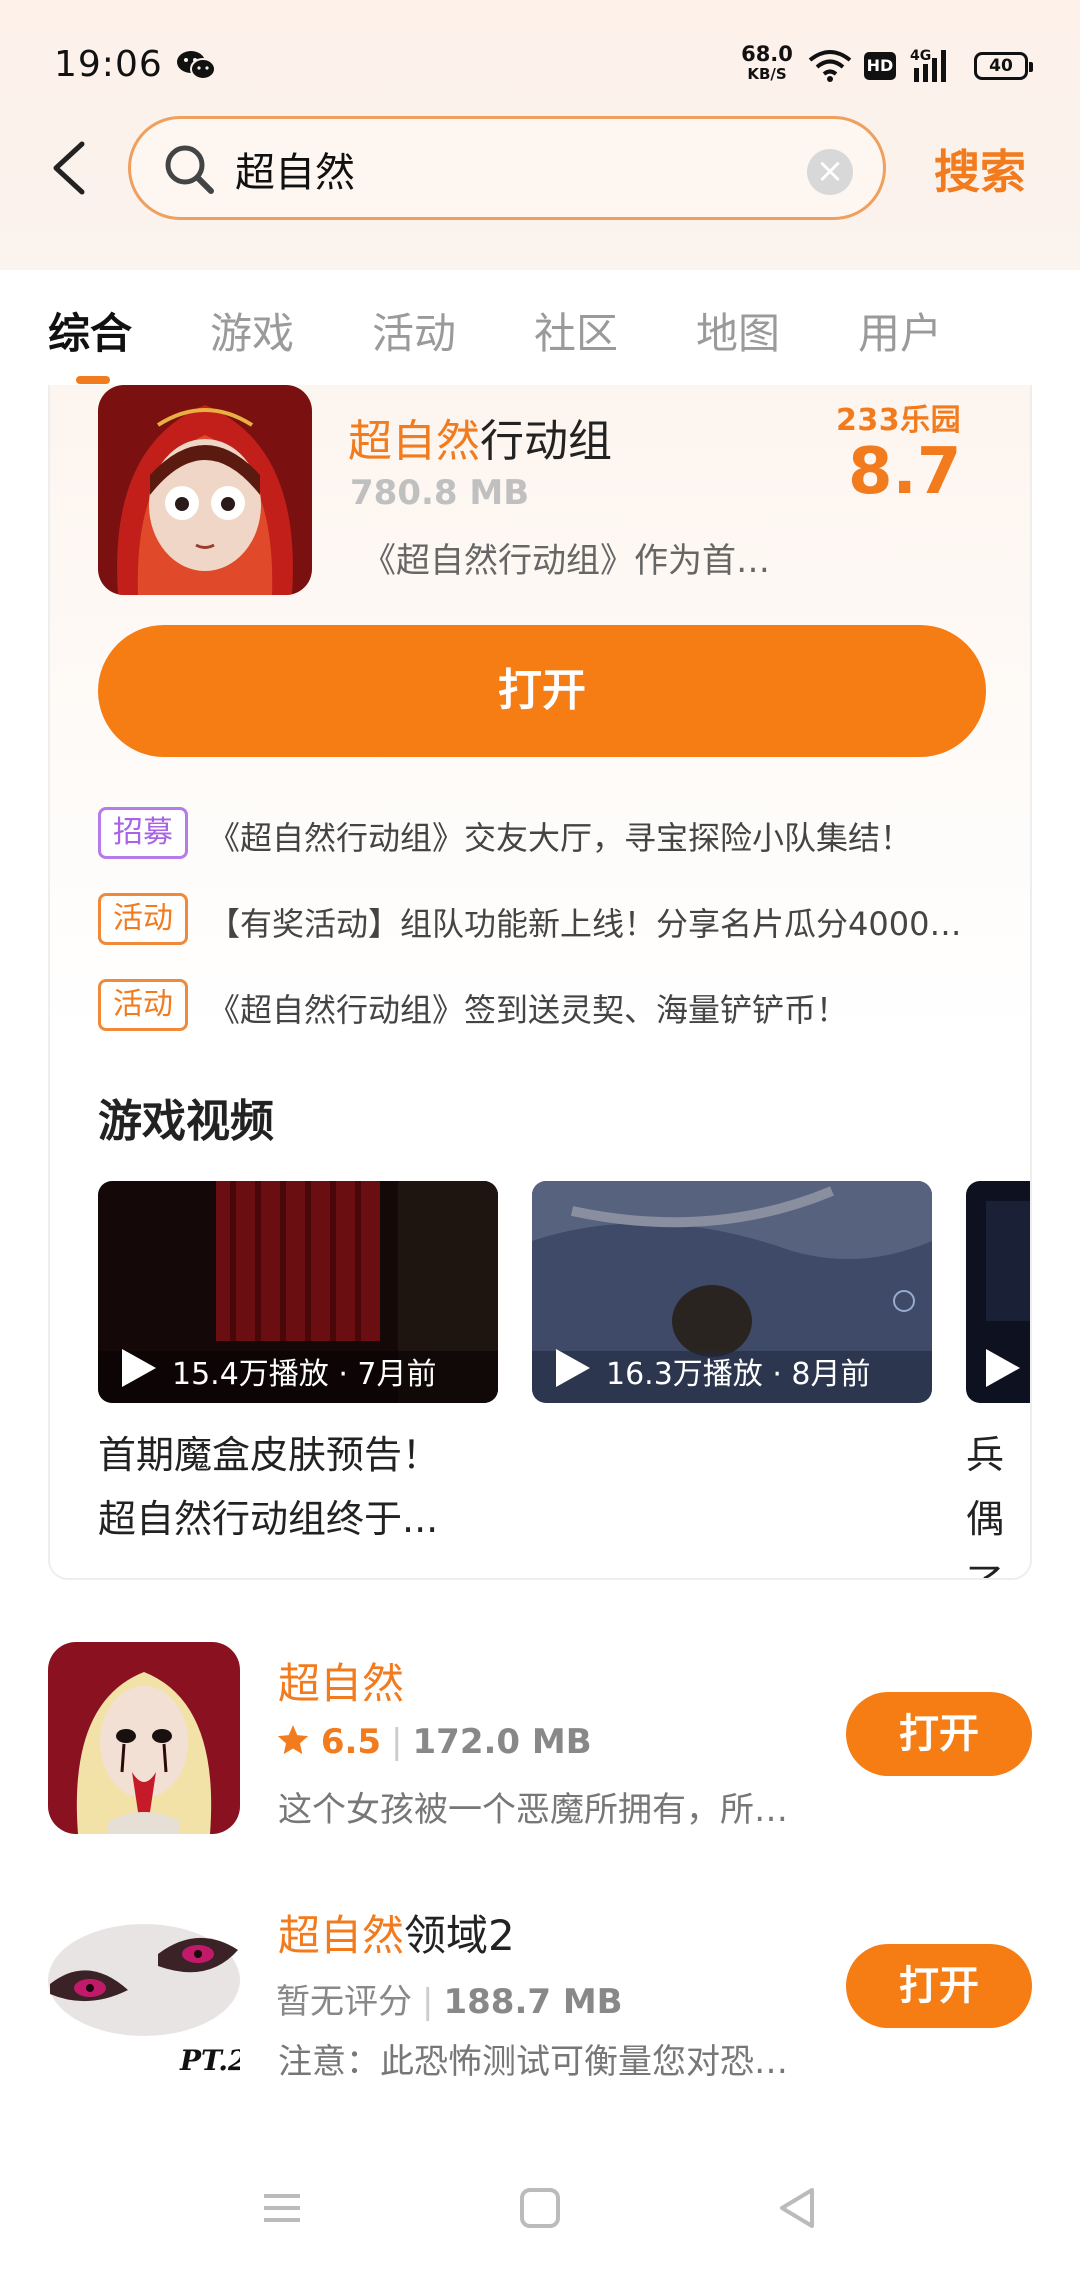  What do you see at coordinates (899, 420) in the screenshot?
I see `rating-source-logo: 233乐园` at bounding box center [899, 420].